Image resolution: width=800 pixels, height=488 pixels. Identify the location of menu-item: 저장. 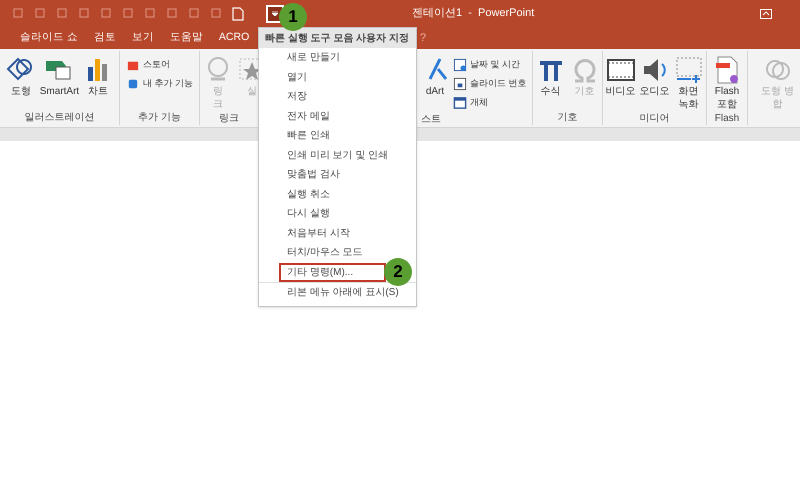
(337, 96).